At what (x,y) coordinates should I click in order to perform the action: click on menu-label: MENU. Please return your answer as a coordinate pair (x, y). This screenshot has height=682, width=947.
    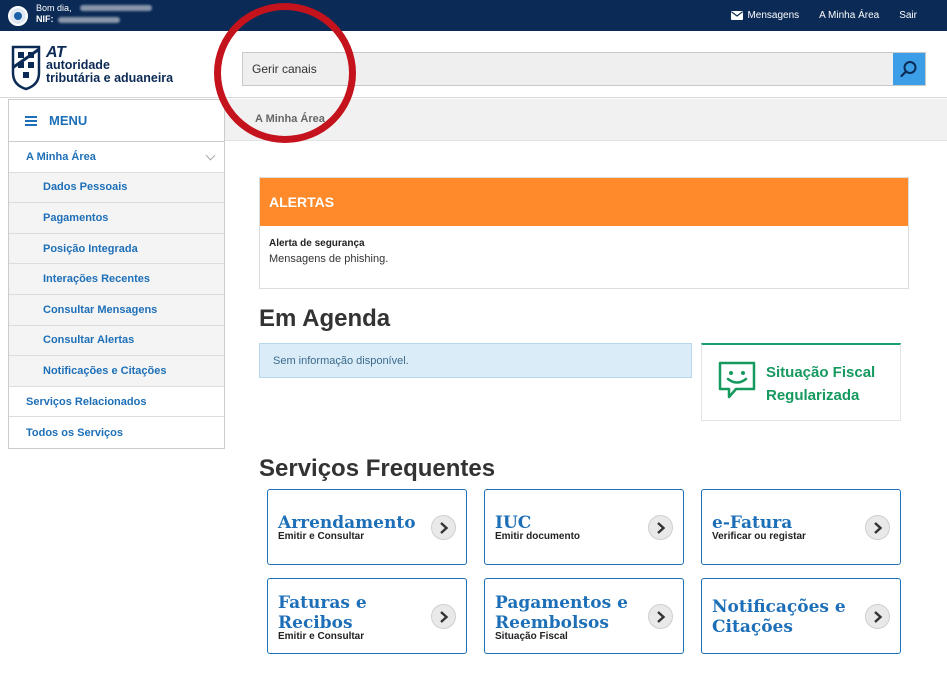
    Looking at the image, I should click on (68, 120).